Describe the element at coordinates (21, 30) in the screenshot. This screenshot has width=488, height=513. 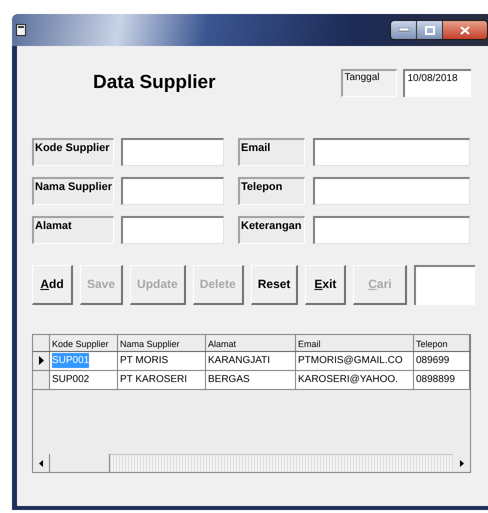
I see `window-icon` at that location.